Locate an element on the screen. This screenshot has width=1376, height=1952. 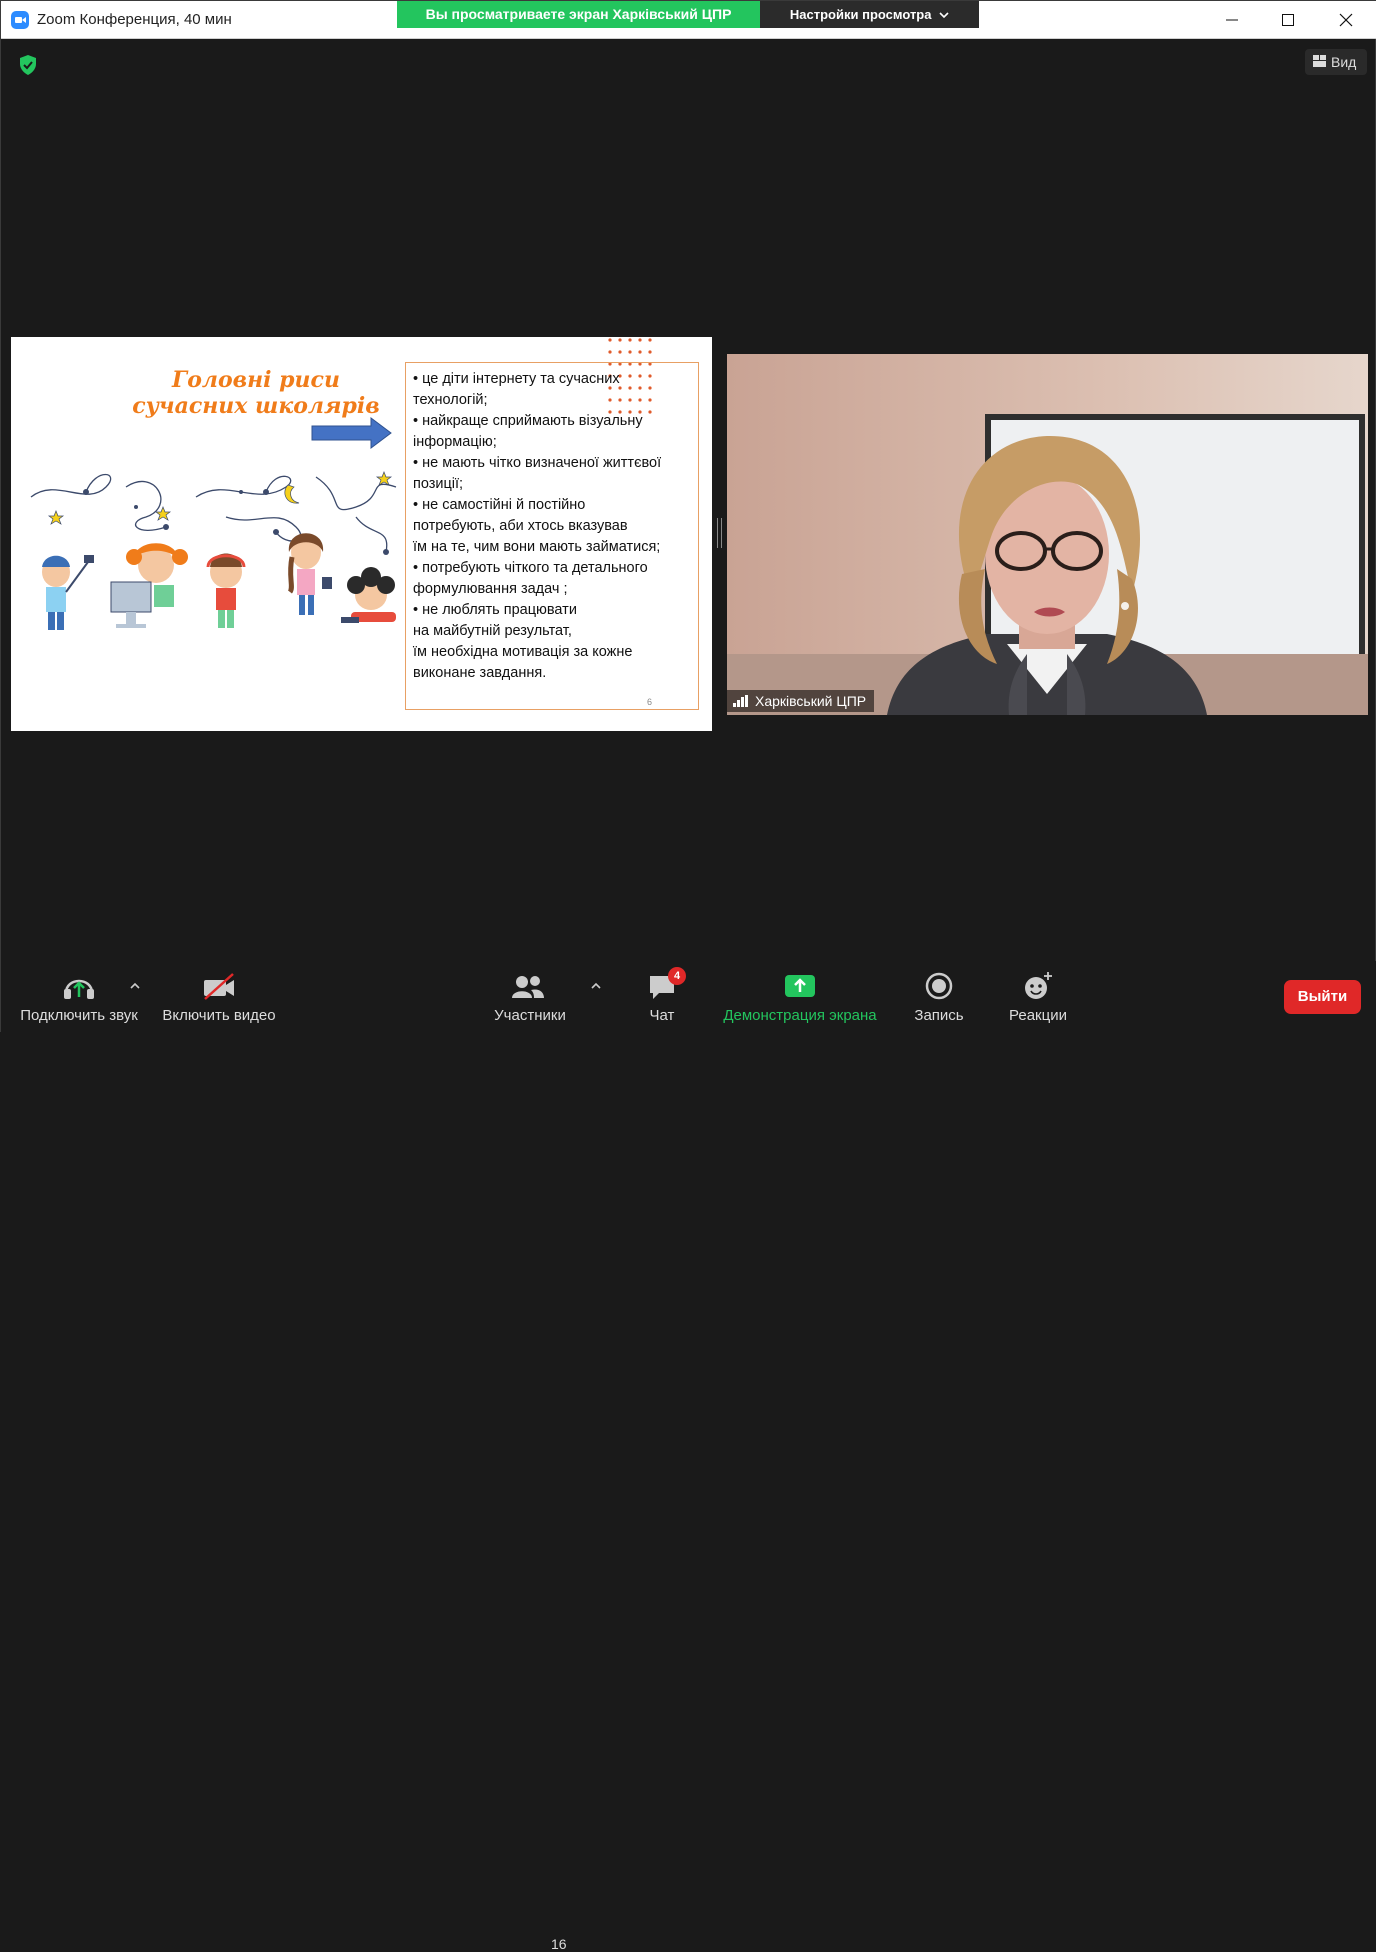
close-button is located at coordinates (1346, 20).